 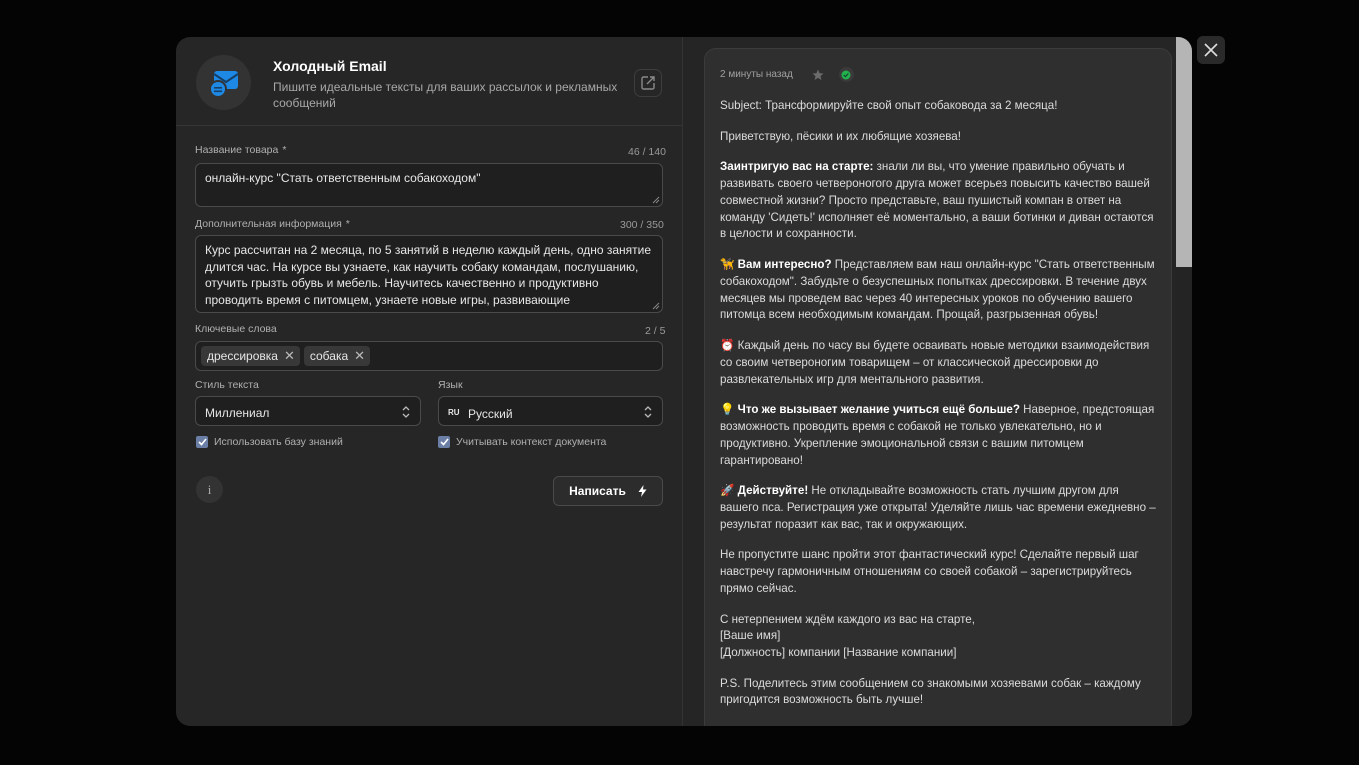 What do you see at coordinates (223, 82) in the screenshot?
I see `email-tool-icon` at bounding box center [223, 82].